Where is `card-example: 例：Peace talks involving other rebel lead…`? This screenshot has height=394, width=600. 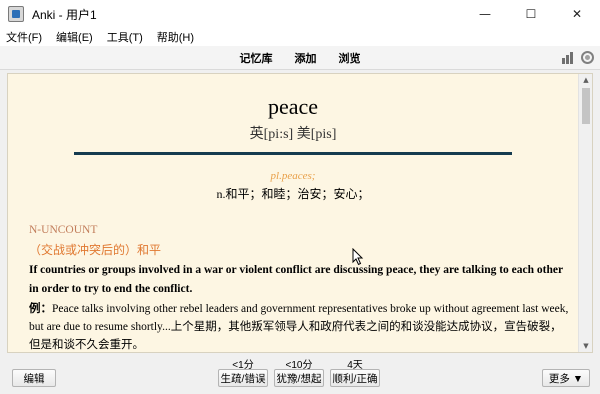 card-example: 例：Peace talks involving other rebel lead… is located at coordinates (299, 326).